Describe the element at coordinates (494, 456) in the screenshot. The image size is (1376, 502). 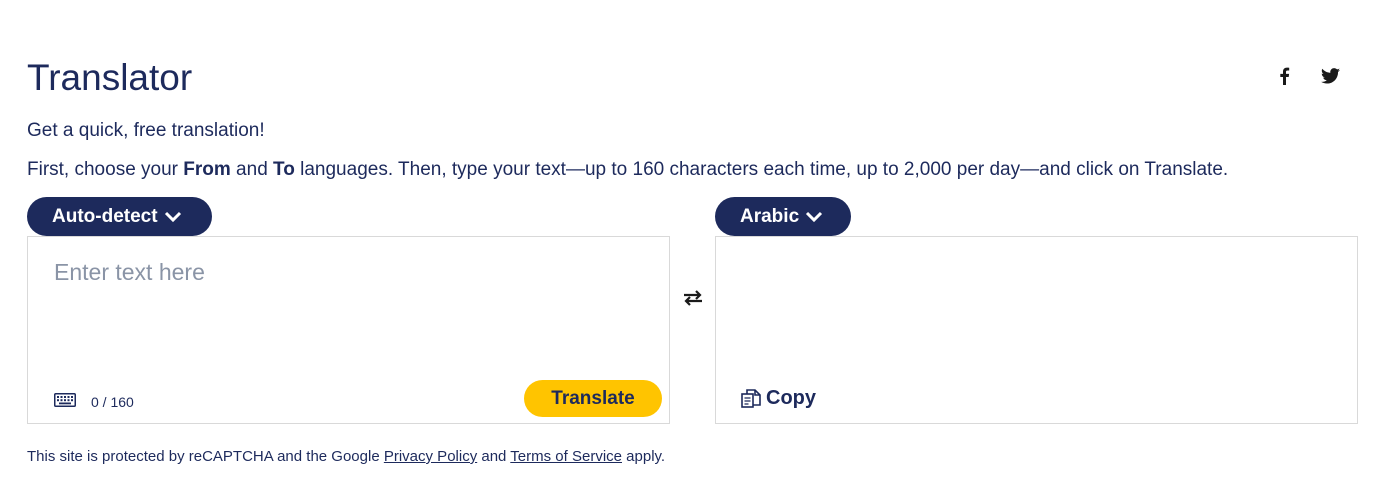
I see `footer-text2: and` at that location.